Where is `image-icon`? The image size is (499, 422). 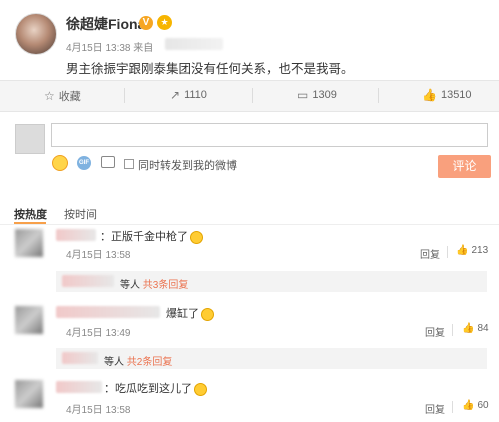 image-icon is located at coordinates (108, 162).